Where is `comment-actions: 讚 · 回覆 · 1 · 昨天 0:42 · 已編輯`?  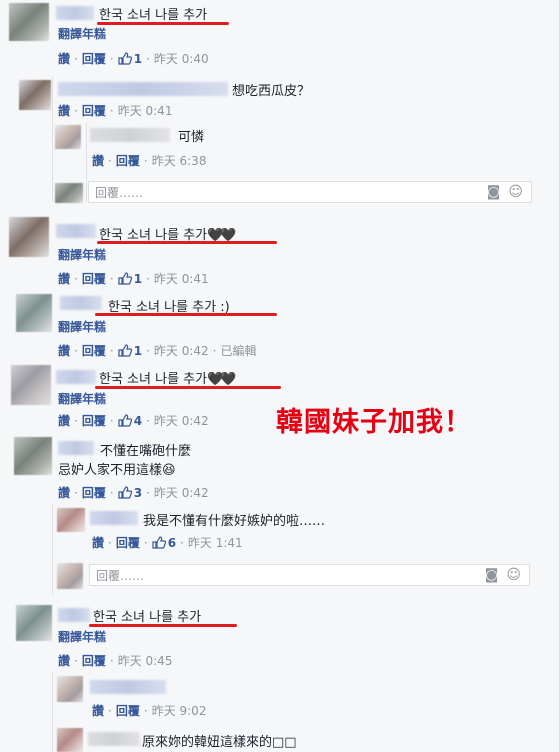
comment-actions: 讚 · 回覆 · 1 · 昨天 0:42 · 已編輯 is located at coordinates (157, 350).